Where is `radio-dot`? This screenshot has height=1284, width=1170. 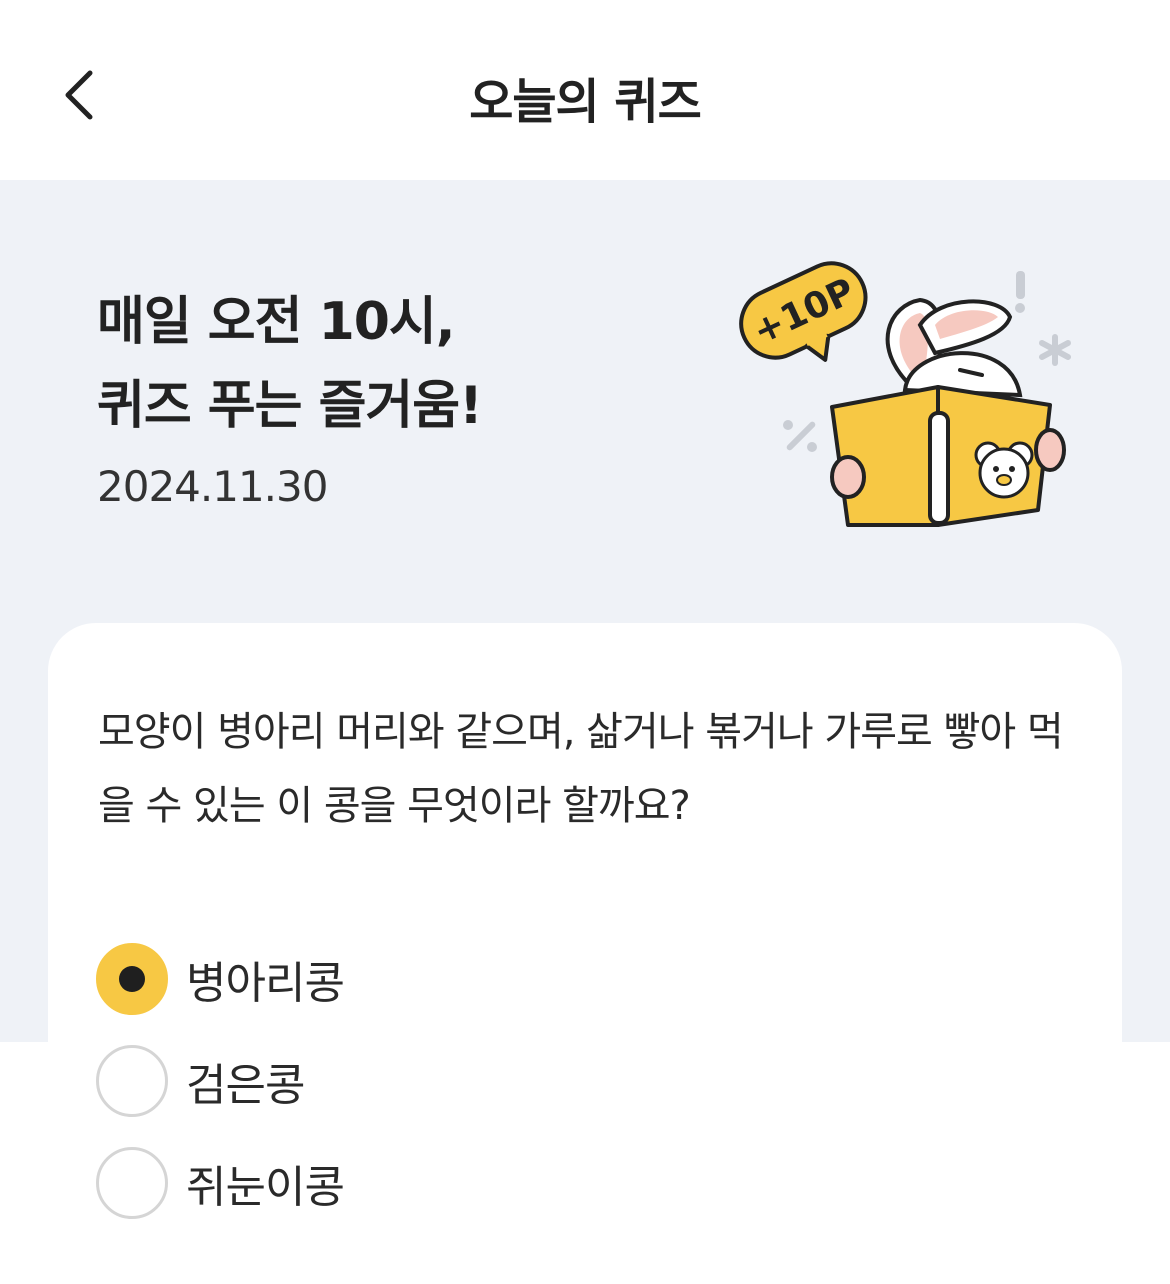
radio-dot is located at coordinates (132, 979).